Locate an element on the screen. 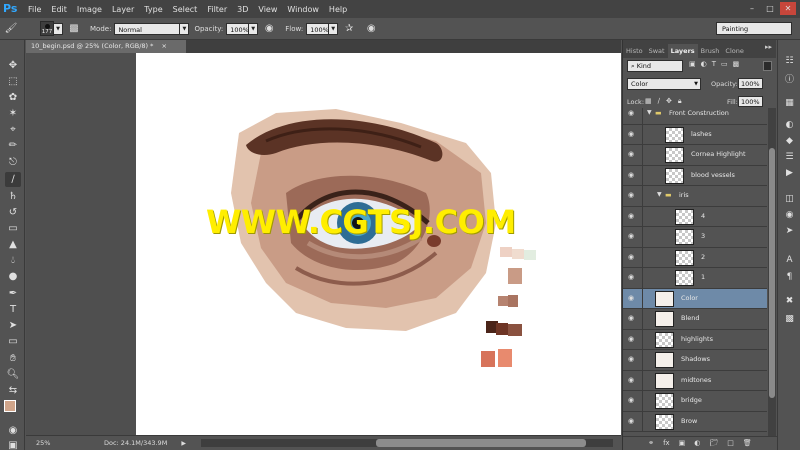  quick-mask-icon: ◉ is located at coordinates (13, 430).